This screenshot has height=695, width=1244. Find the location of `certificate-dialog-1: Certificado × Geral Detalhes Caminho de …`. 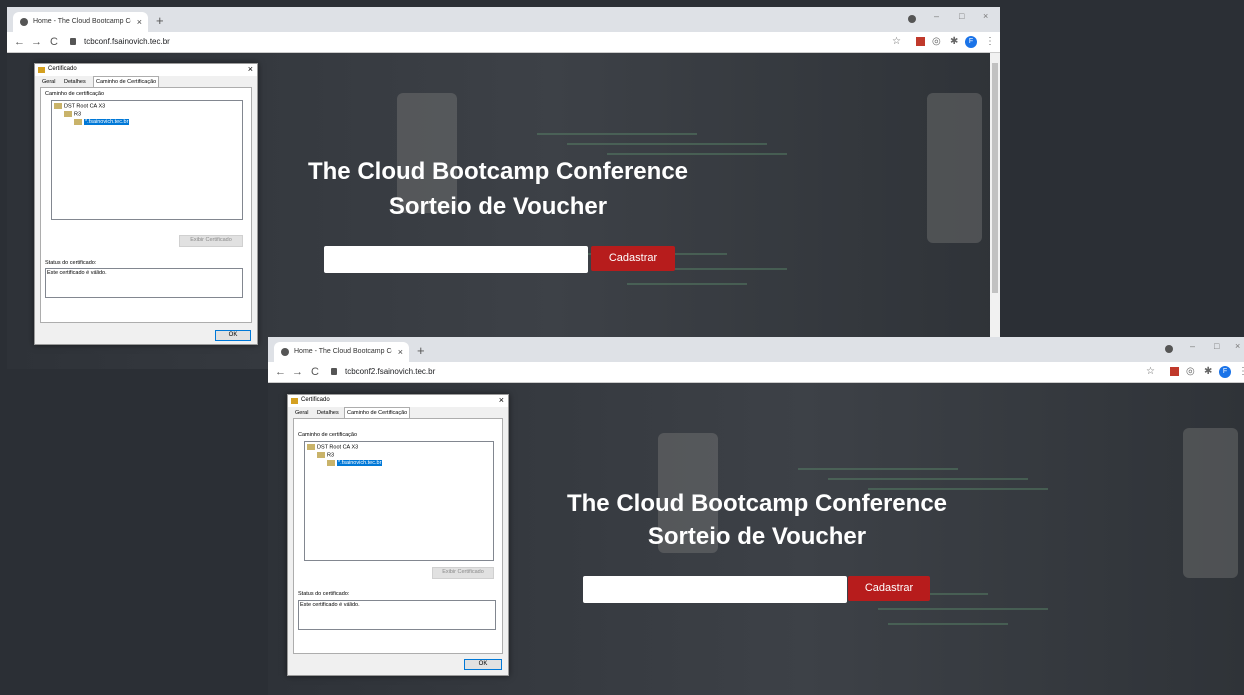

certificate-dialog-1: Certificado × Geral Detalhes Caminho de … is located at coordinates (146, 204).